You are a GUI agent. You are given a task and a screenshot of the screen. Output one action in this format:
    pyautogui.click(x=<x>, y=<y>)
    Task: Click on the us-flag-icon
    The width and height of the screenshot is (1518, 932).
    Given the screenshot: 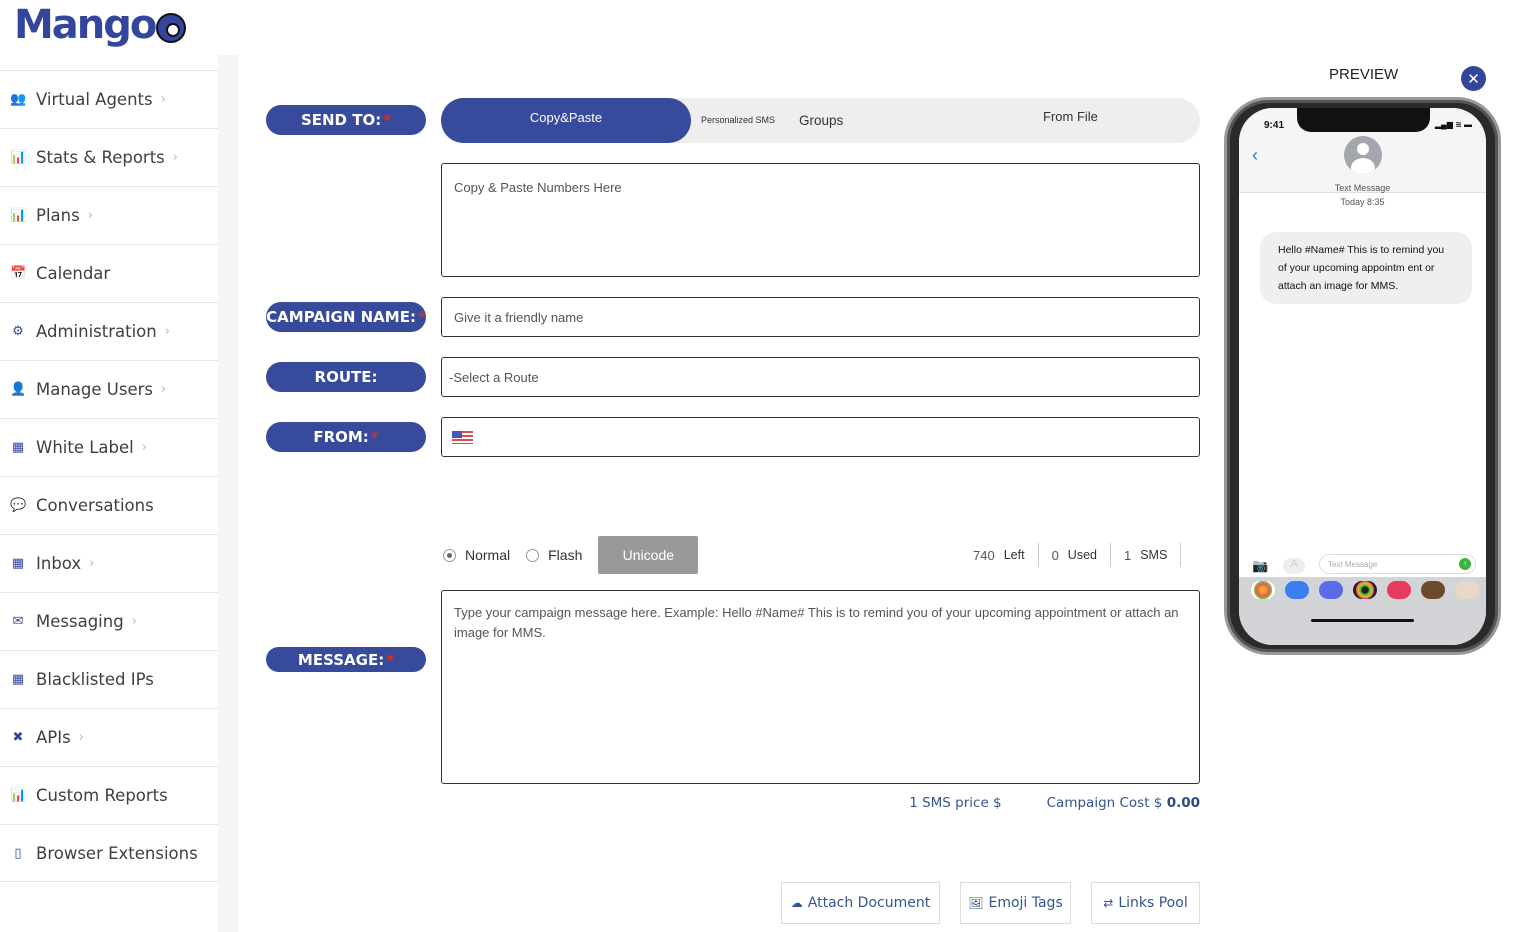 What is the action you would take?
    pyautogui.click(x=462, y=437)
    